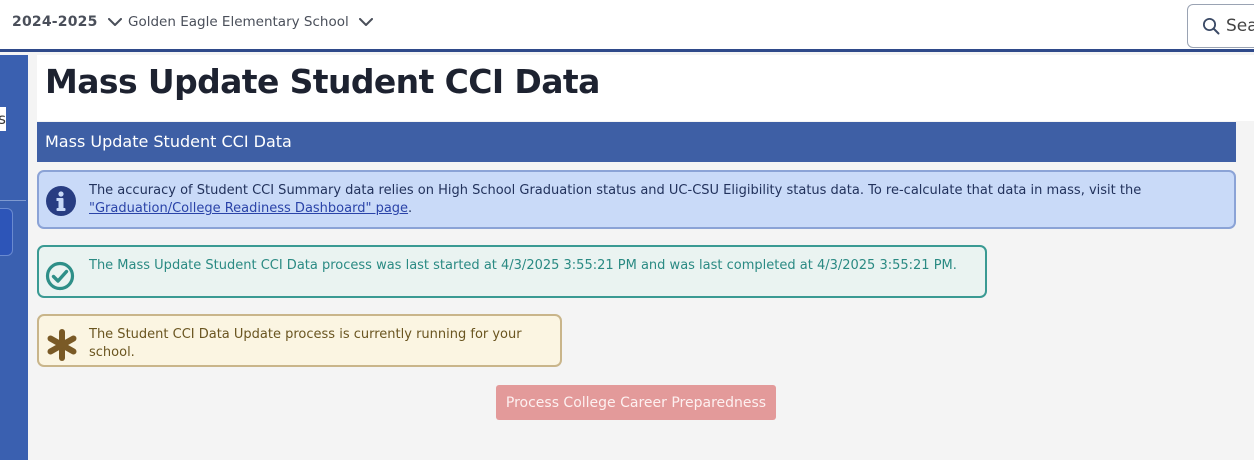 The width and height of the screenshot is (1254, 460). What do you see at coordinates (322, 81) in the screenshot?
I see `page-title: Mass Update Student CCI Data` at bounding box center [322, 81].